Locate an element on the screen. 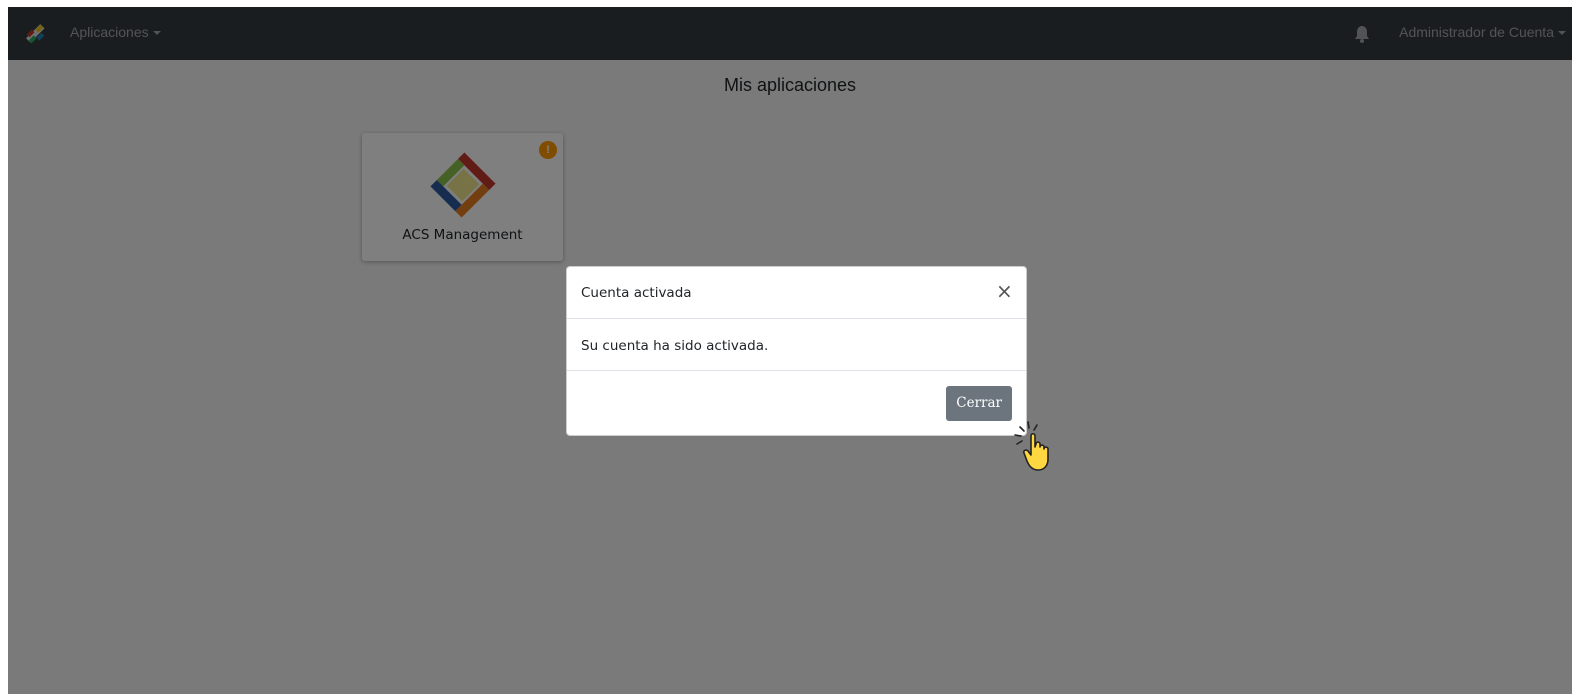  modal-footer: Cerrar is located at coordinates (796, 403).